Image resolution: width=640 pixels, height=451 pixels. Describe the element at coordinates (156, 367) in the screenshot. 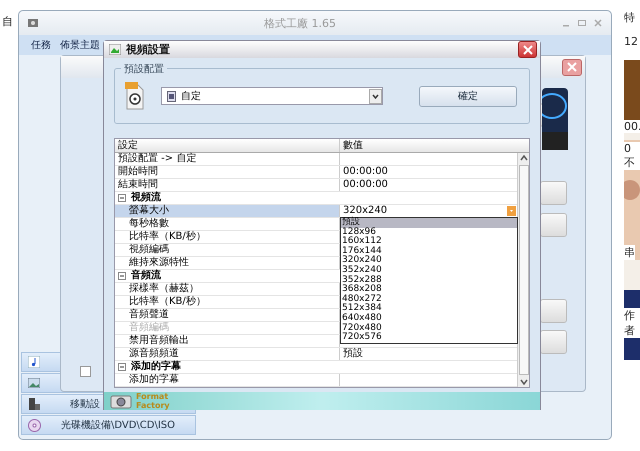

I see `group-name: 添加的字幕` at that location.